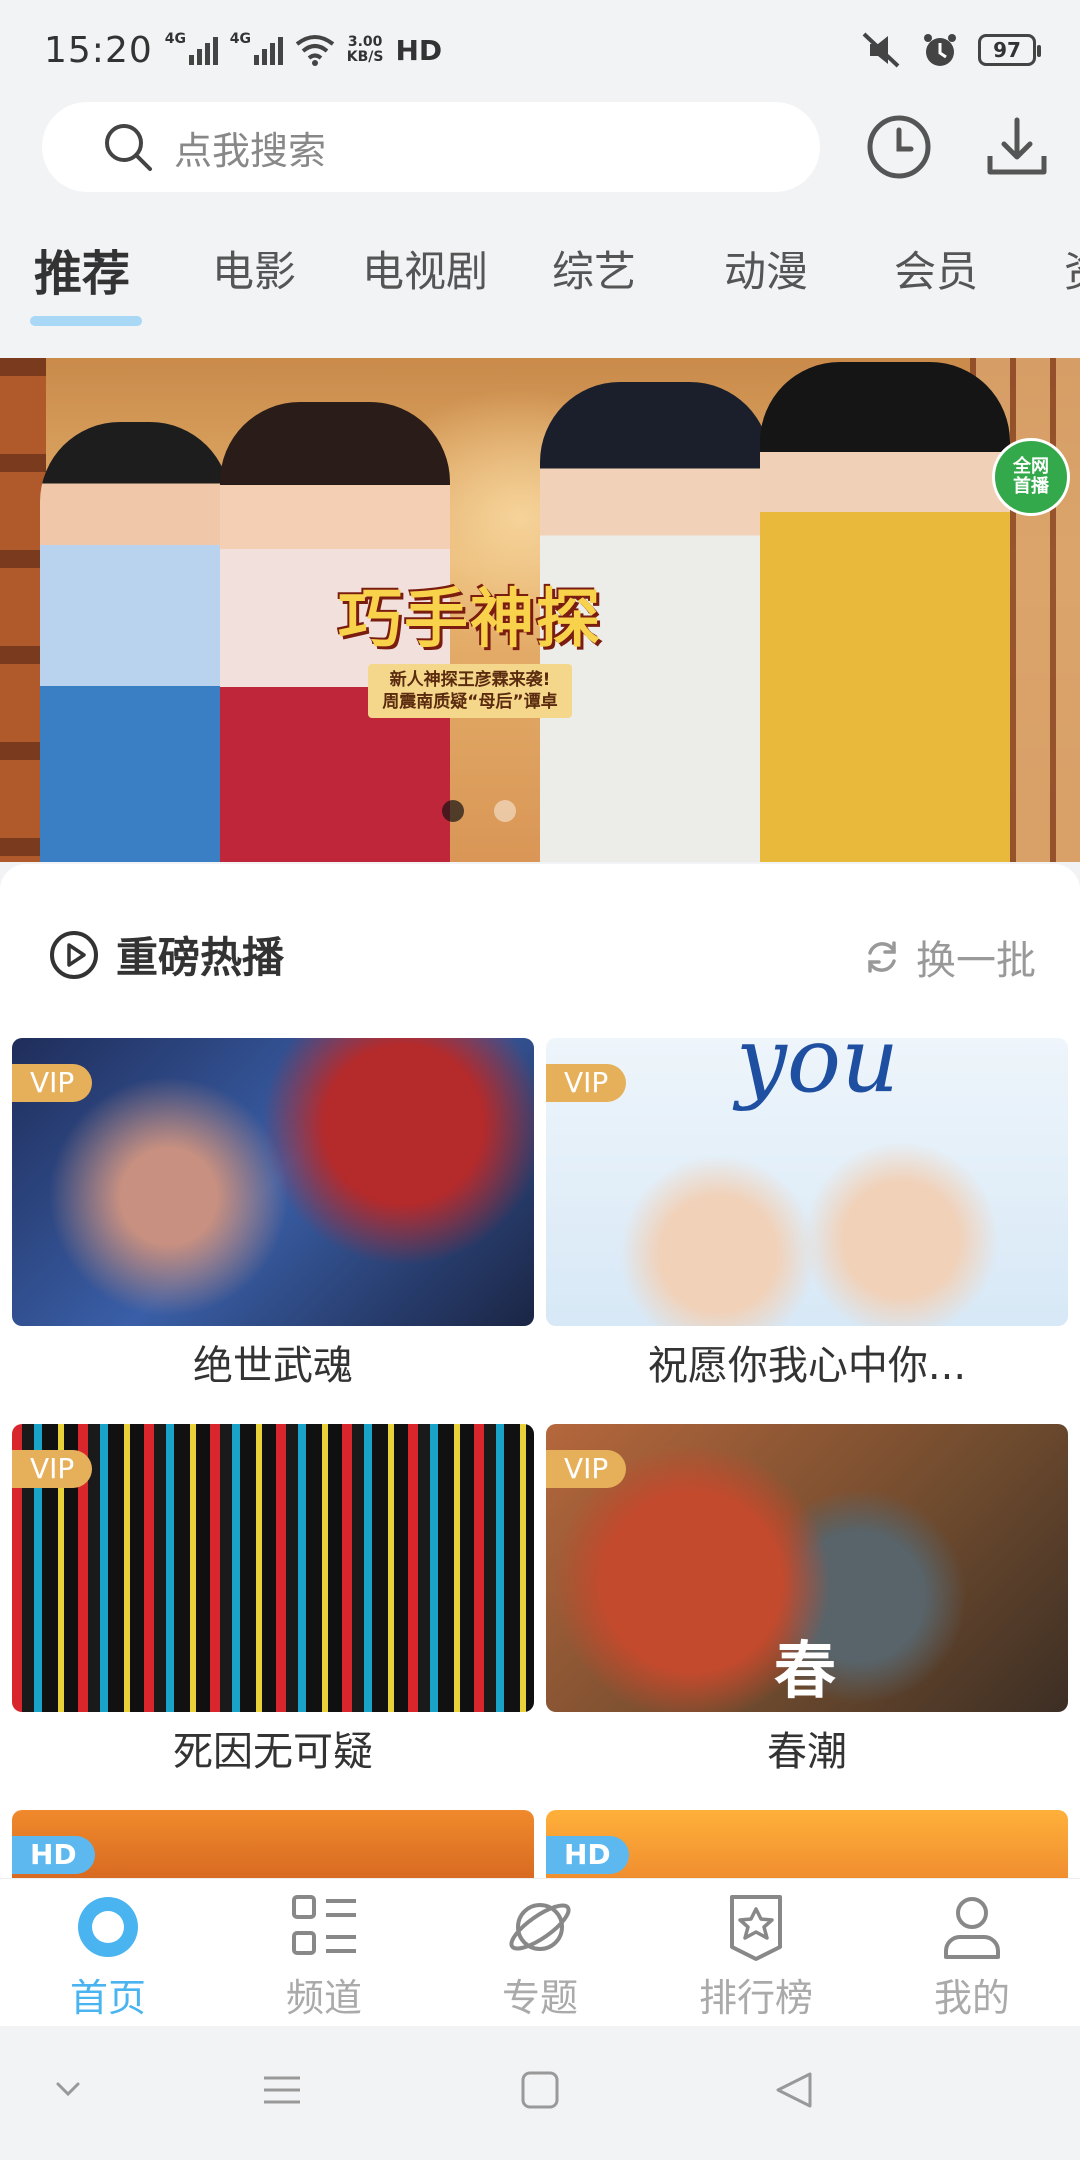 The width and height of the screenshot is (1080, 2160). What do you see at coordinates (971, 1998) in the screenshot?
I see `nav-label: 我的` at bounding box center [971, 1998].